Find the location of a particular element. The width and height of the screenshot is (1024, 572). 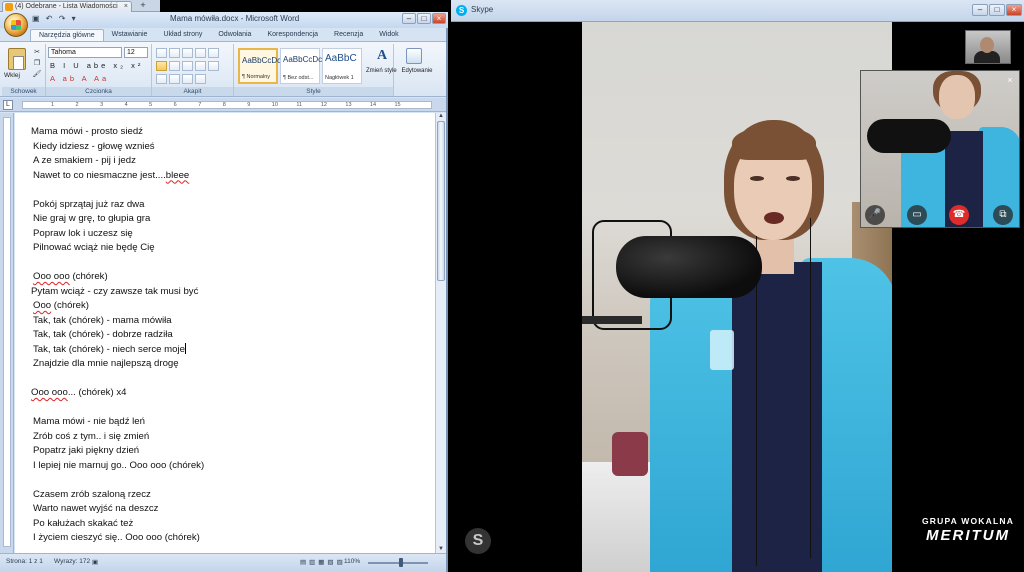

scrollbar-thumb is located at coordinates (441, 201).